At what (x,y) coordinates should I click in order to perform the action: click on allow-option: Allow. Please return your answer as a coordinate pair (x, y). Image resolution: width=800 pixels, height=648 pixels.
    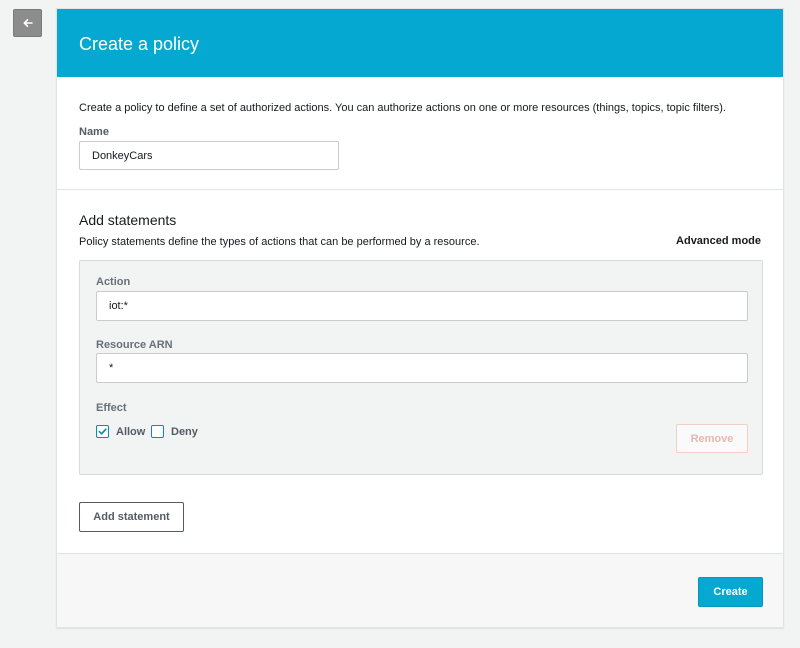
    Looking at the image, I should click on (120, 431).